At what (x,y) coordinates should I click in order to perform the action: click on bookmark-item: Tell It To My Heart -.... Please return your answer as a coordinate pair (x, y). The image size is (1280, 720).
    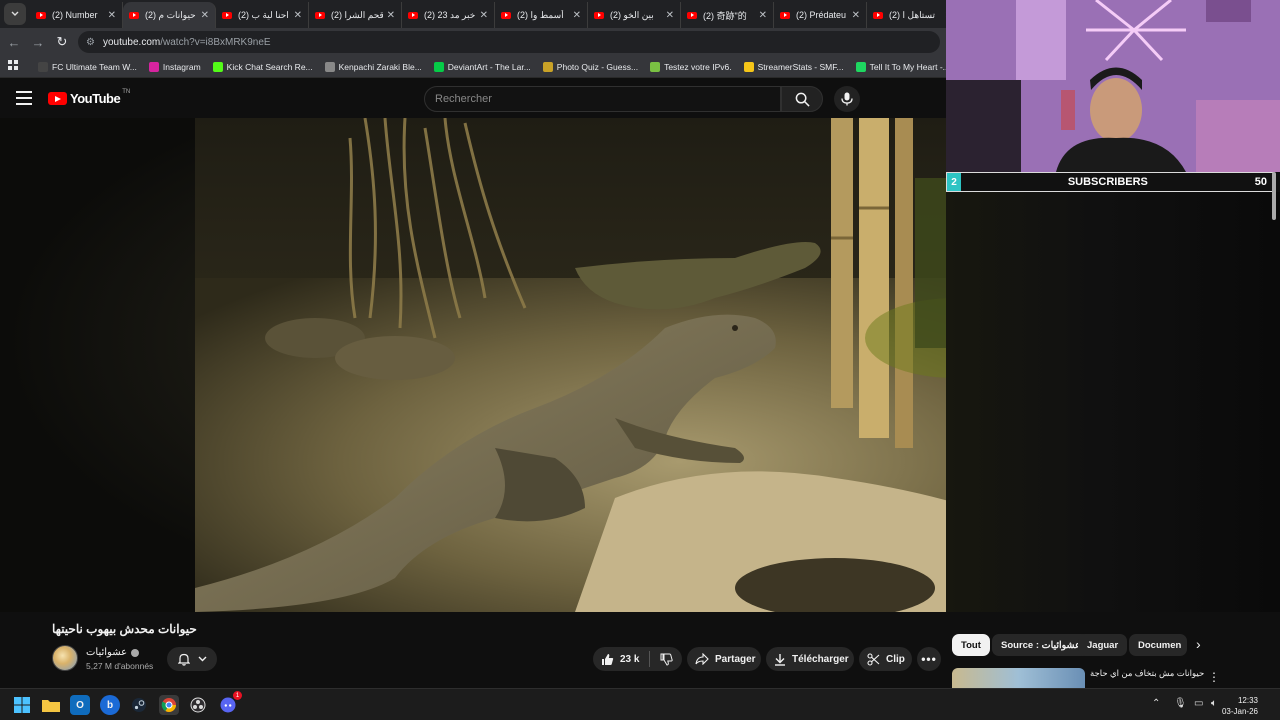
    Looking at the image, I should click on (900, 66).